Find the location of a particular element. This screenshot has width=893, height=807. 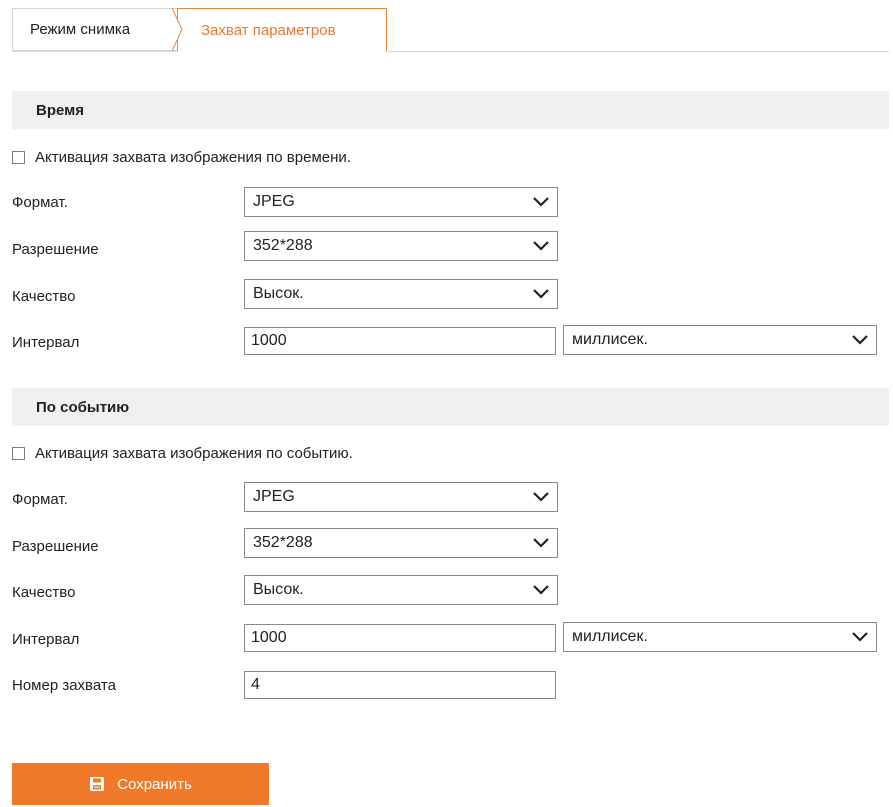

save-button-label: Сохранить is located at coordinates (154, 784).